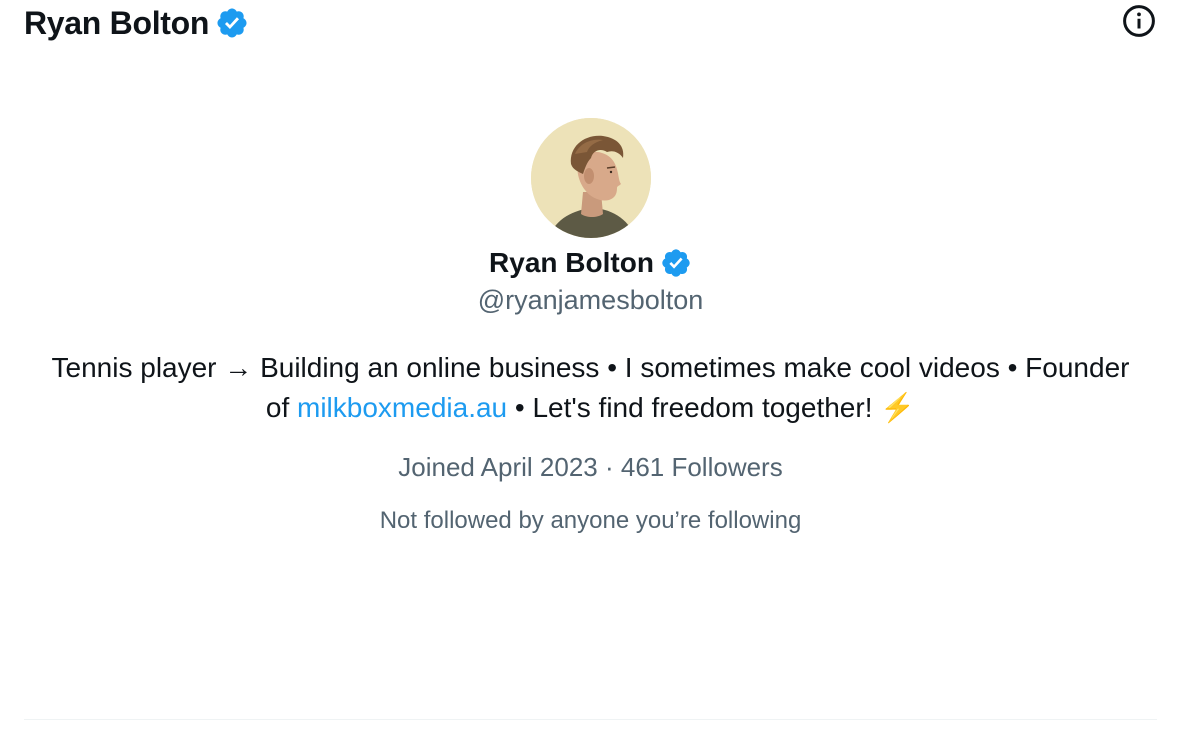 This screenshot has width=1181, height=733. I want to click on mutual-followers-text: Not followed by anyone you’re following, so click(590, 520).